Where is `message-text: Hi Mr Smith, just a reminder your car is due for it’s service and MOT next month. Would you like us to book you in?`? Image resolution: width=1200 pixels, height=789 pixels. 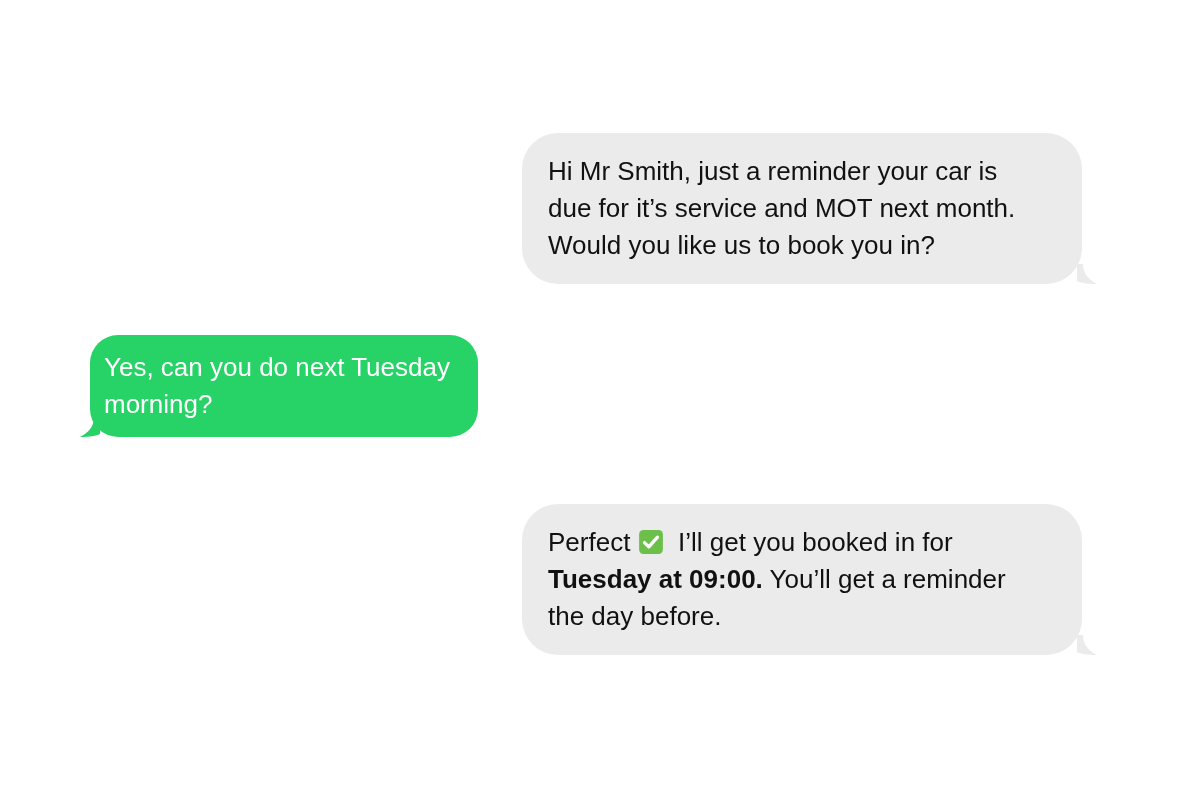 message-text: Hi Mr Smith, just a reminder your car is due for it’s service and MOT next month. Would you like us to book you in? is located at coordinates (782, 208).